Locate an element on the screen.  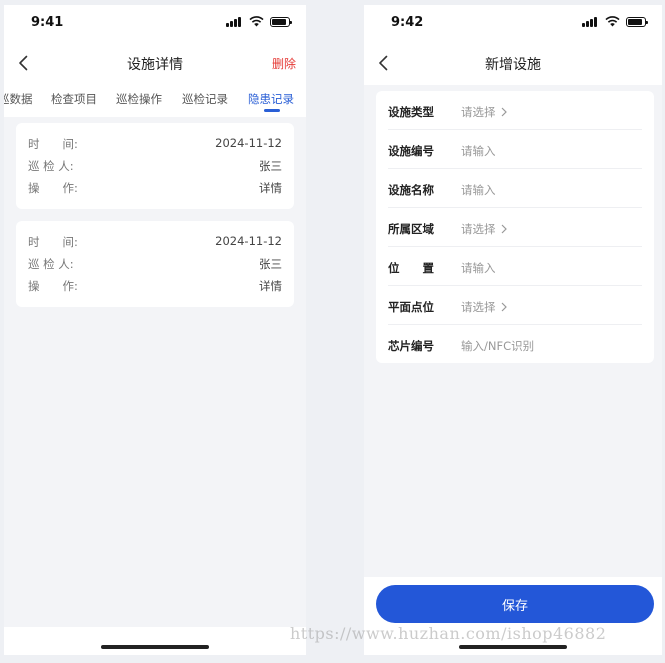
form-label: 所属区域 is located at coordinates (411, 229).